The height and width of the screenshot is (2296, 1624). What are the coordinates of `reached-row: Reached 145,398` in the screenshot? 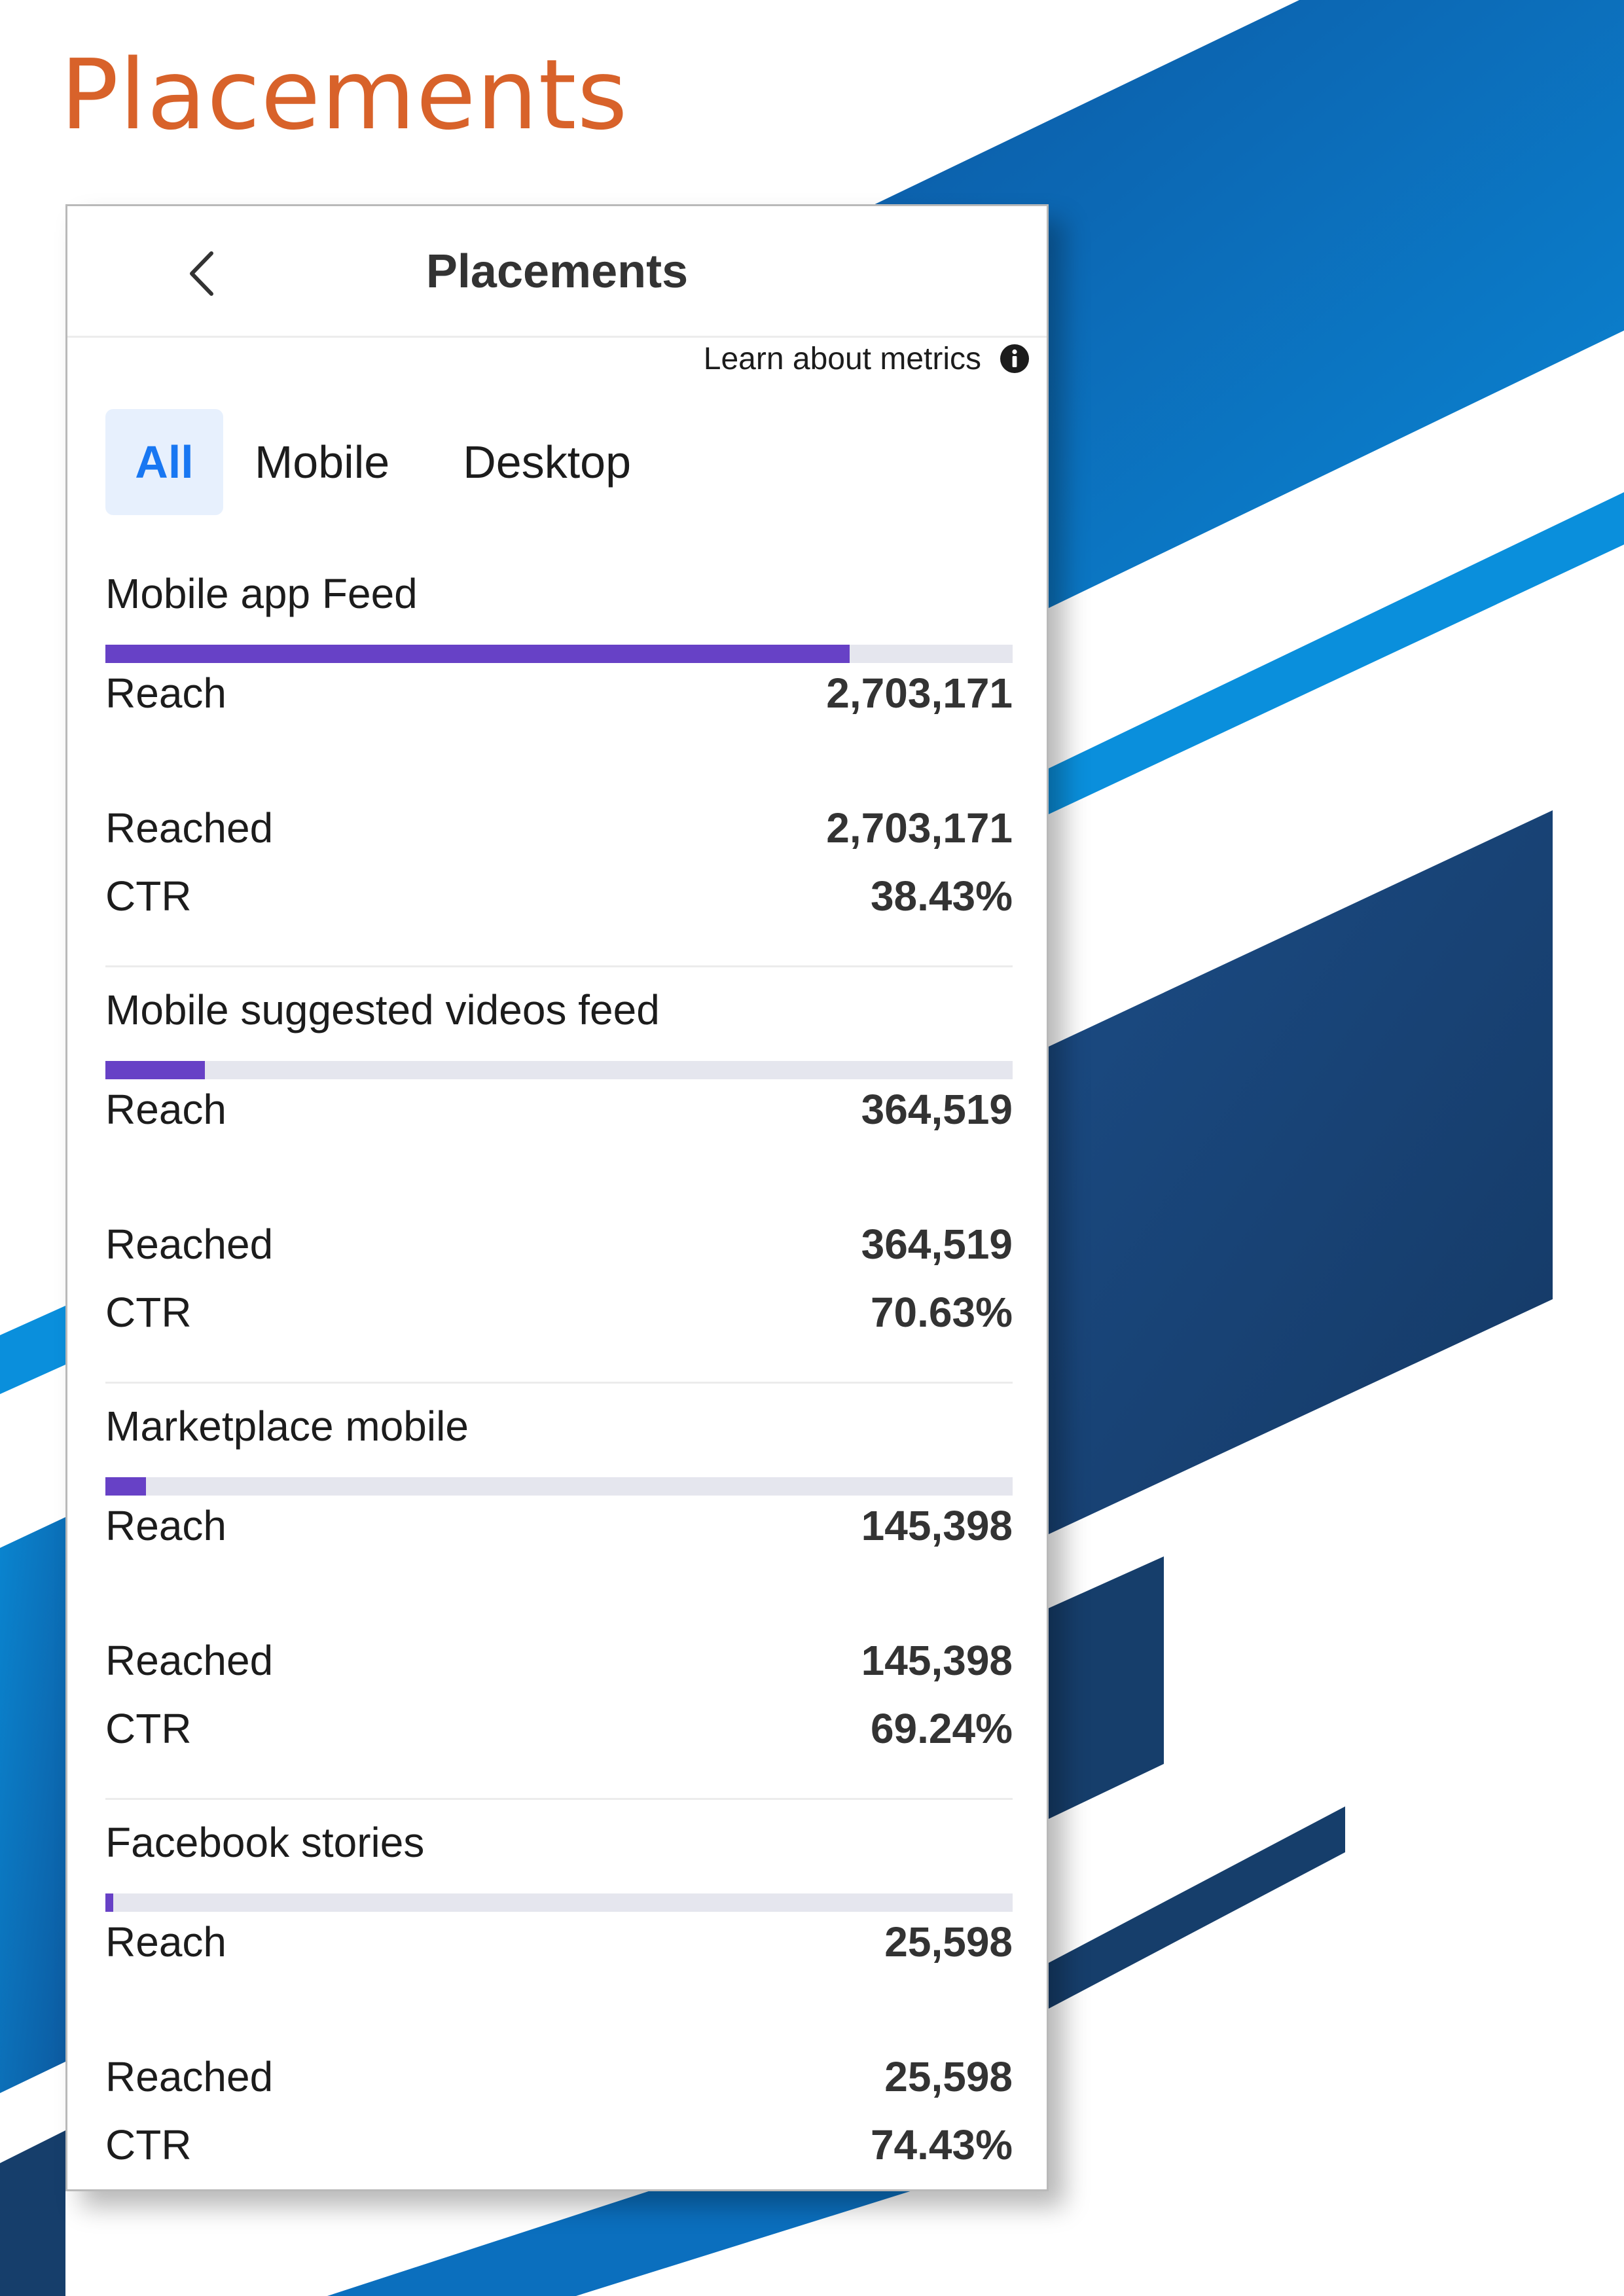 It's located at (559, 1660).